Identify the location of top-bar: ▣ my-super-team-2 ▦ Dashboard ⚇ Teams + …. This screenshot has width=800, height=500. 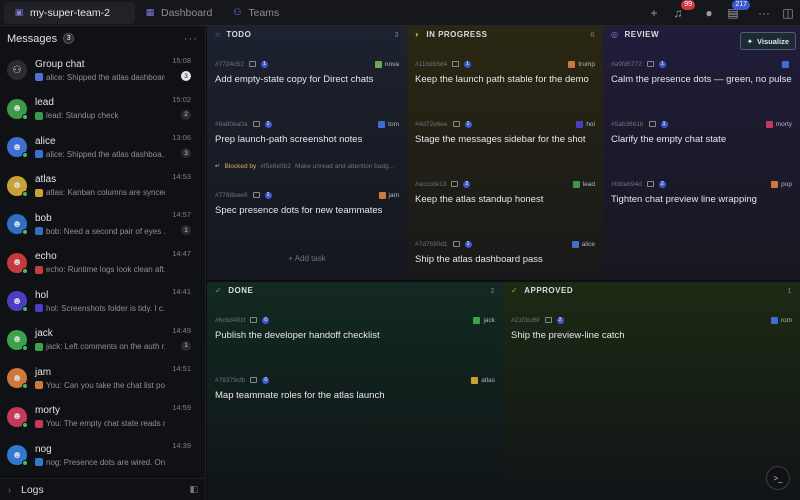
(400, 13).